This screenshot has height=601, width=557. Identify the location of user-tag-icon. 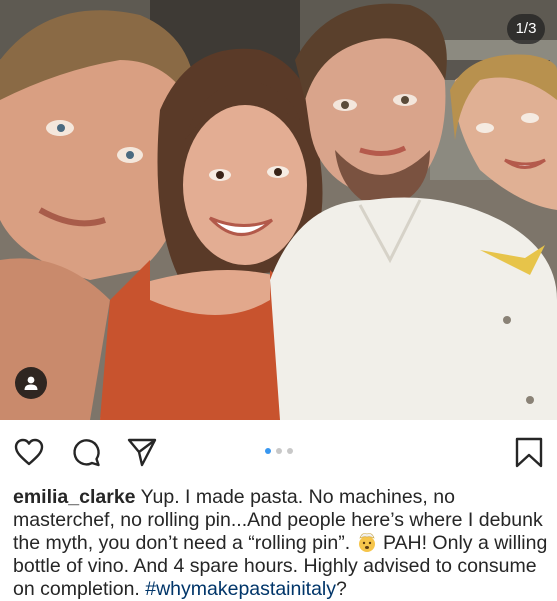
(31, 383).